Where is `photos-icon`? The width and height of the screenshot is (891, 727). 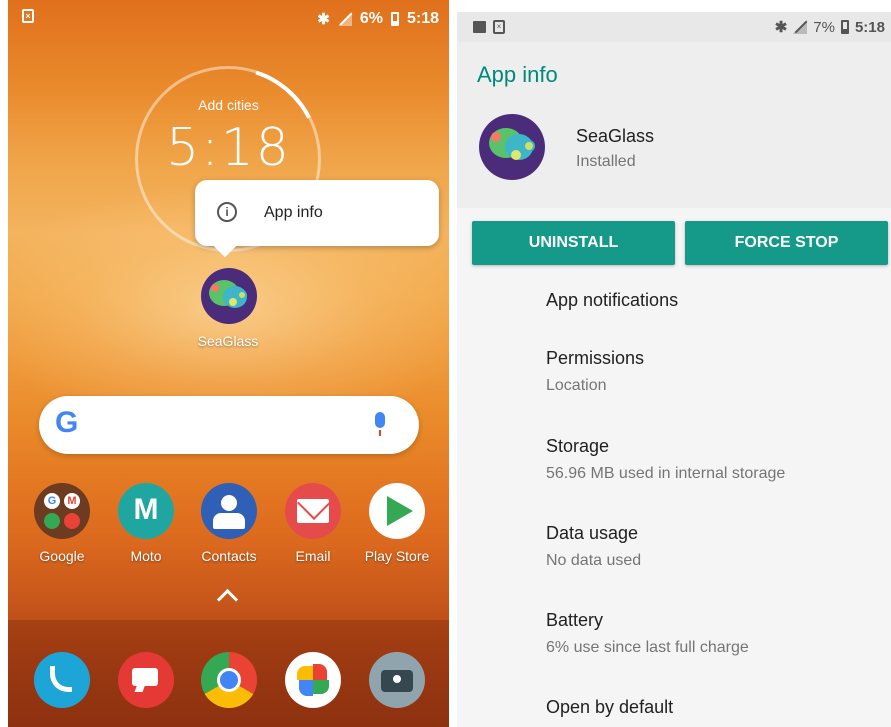 photos-icon is located at coordinates (313, 680).